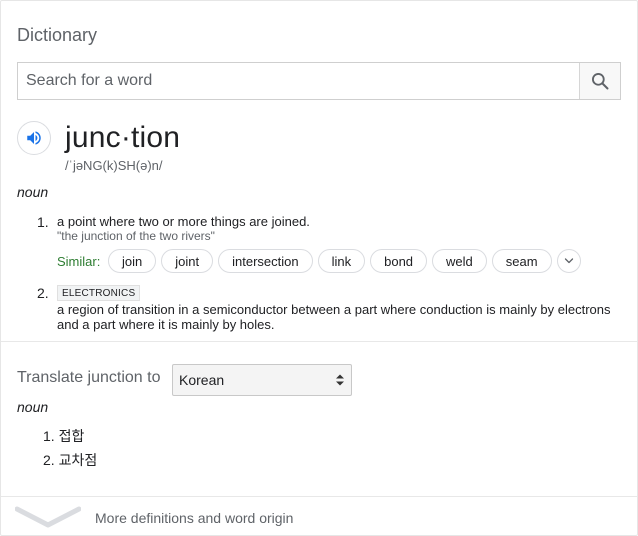  What do you see at coordinates (262, 380) in the screenshot?
I see `language-select: Korean` at bounding box center [262, 380].